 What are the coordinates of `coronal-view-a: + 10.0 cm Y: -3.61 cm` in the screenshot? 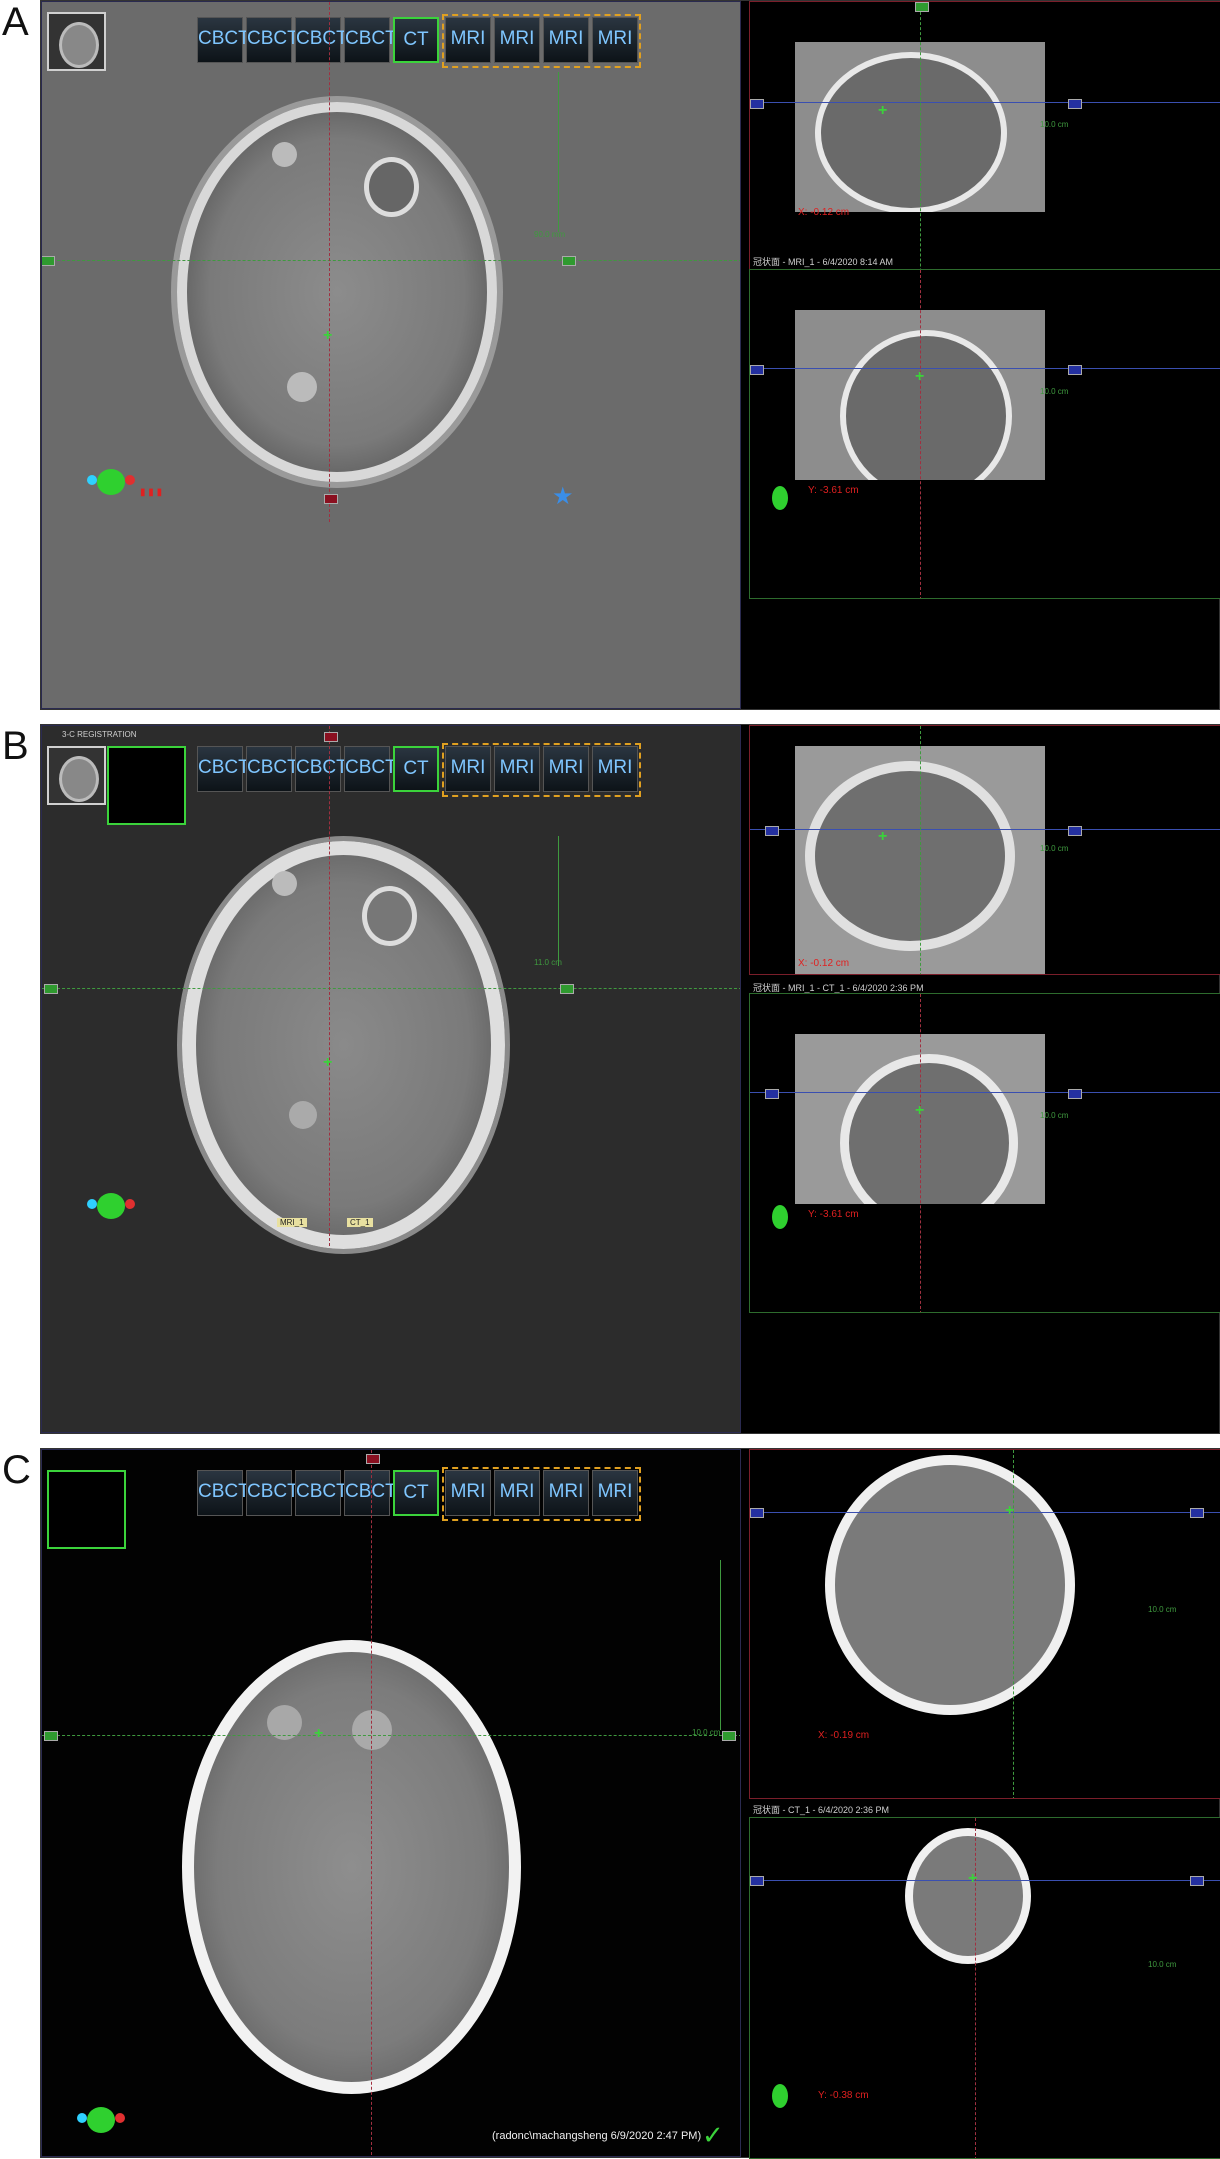 It's located at (984, 434).